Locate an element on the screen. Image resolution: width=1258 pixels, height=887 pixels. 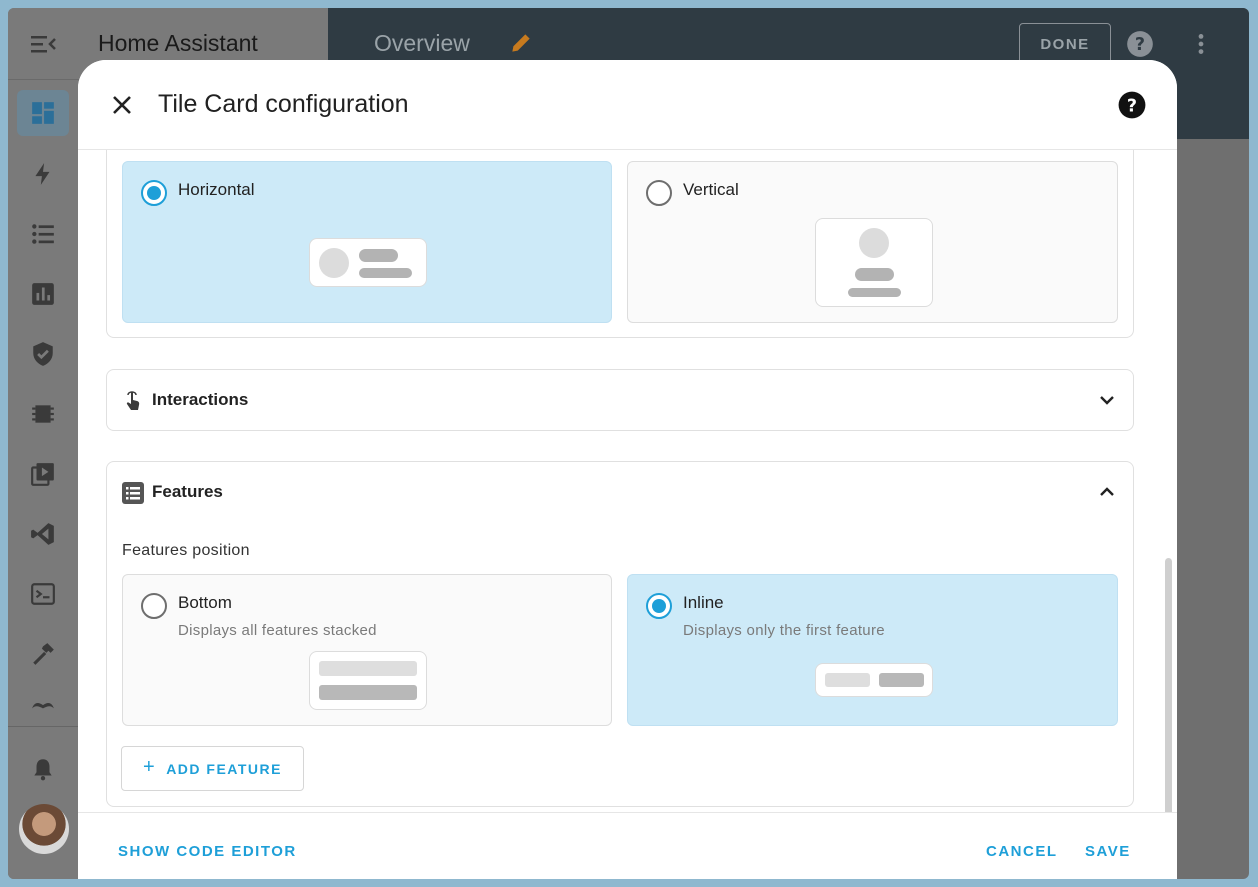
dialog-title: Tile Card configuration is located at coordinates (283, 104).